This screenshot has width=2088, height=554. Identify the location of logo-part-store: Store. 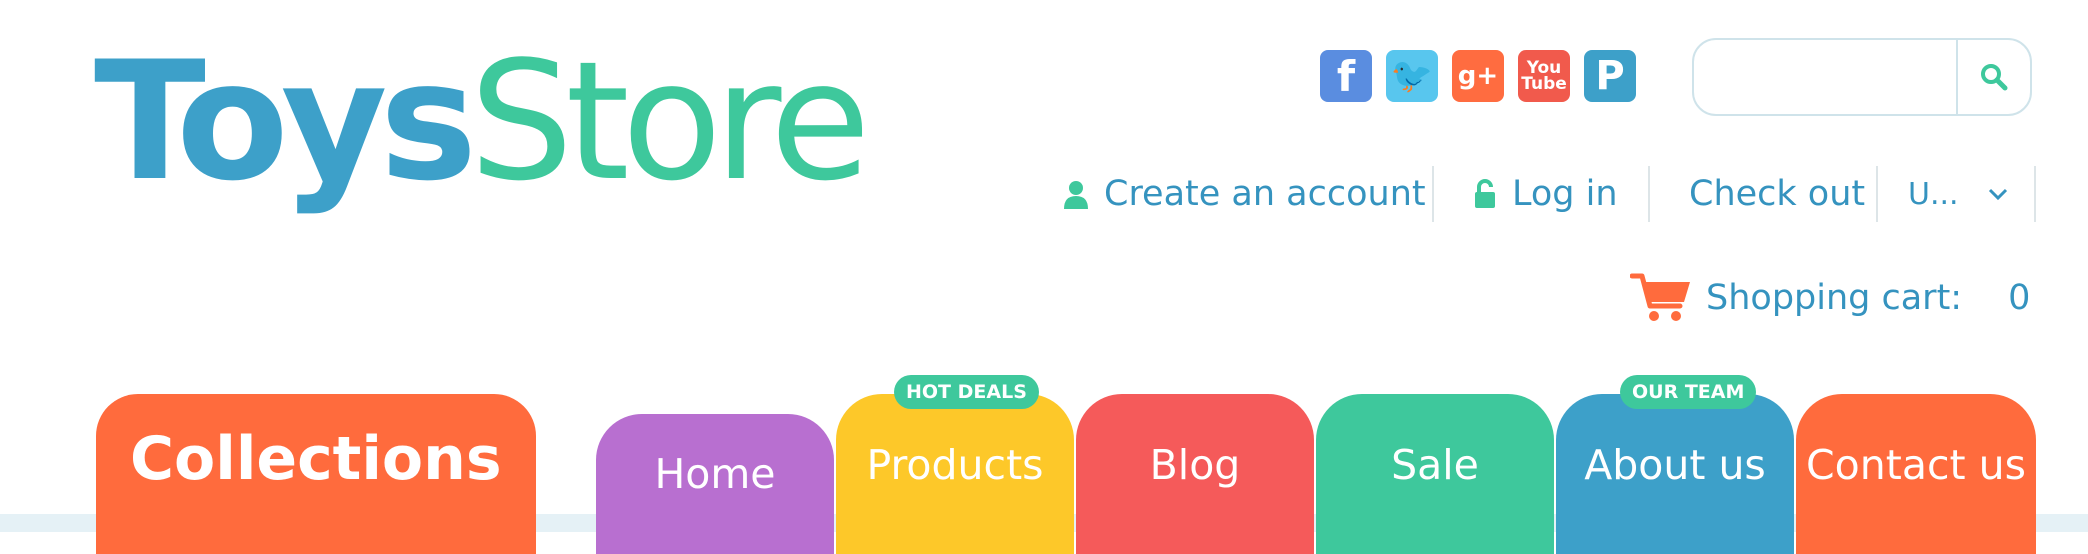
(669, 121).